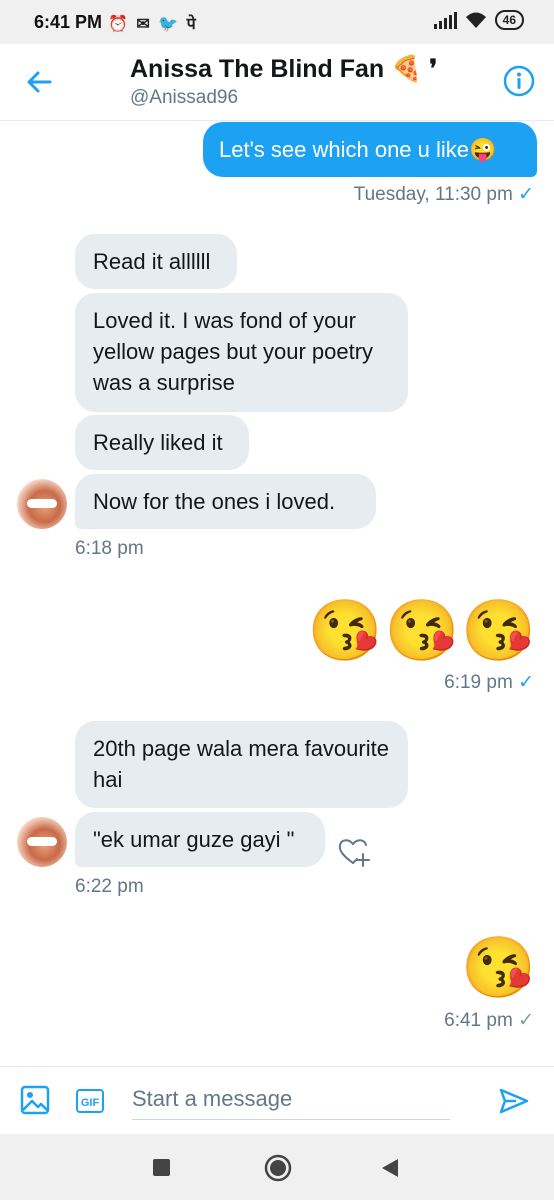  I want to click on incoming-message: Really liked it, so click(162, 442).